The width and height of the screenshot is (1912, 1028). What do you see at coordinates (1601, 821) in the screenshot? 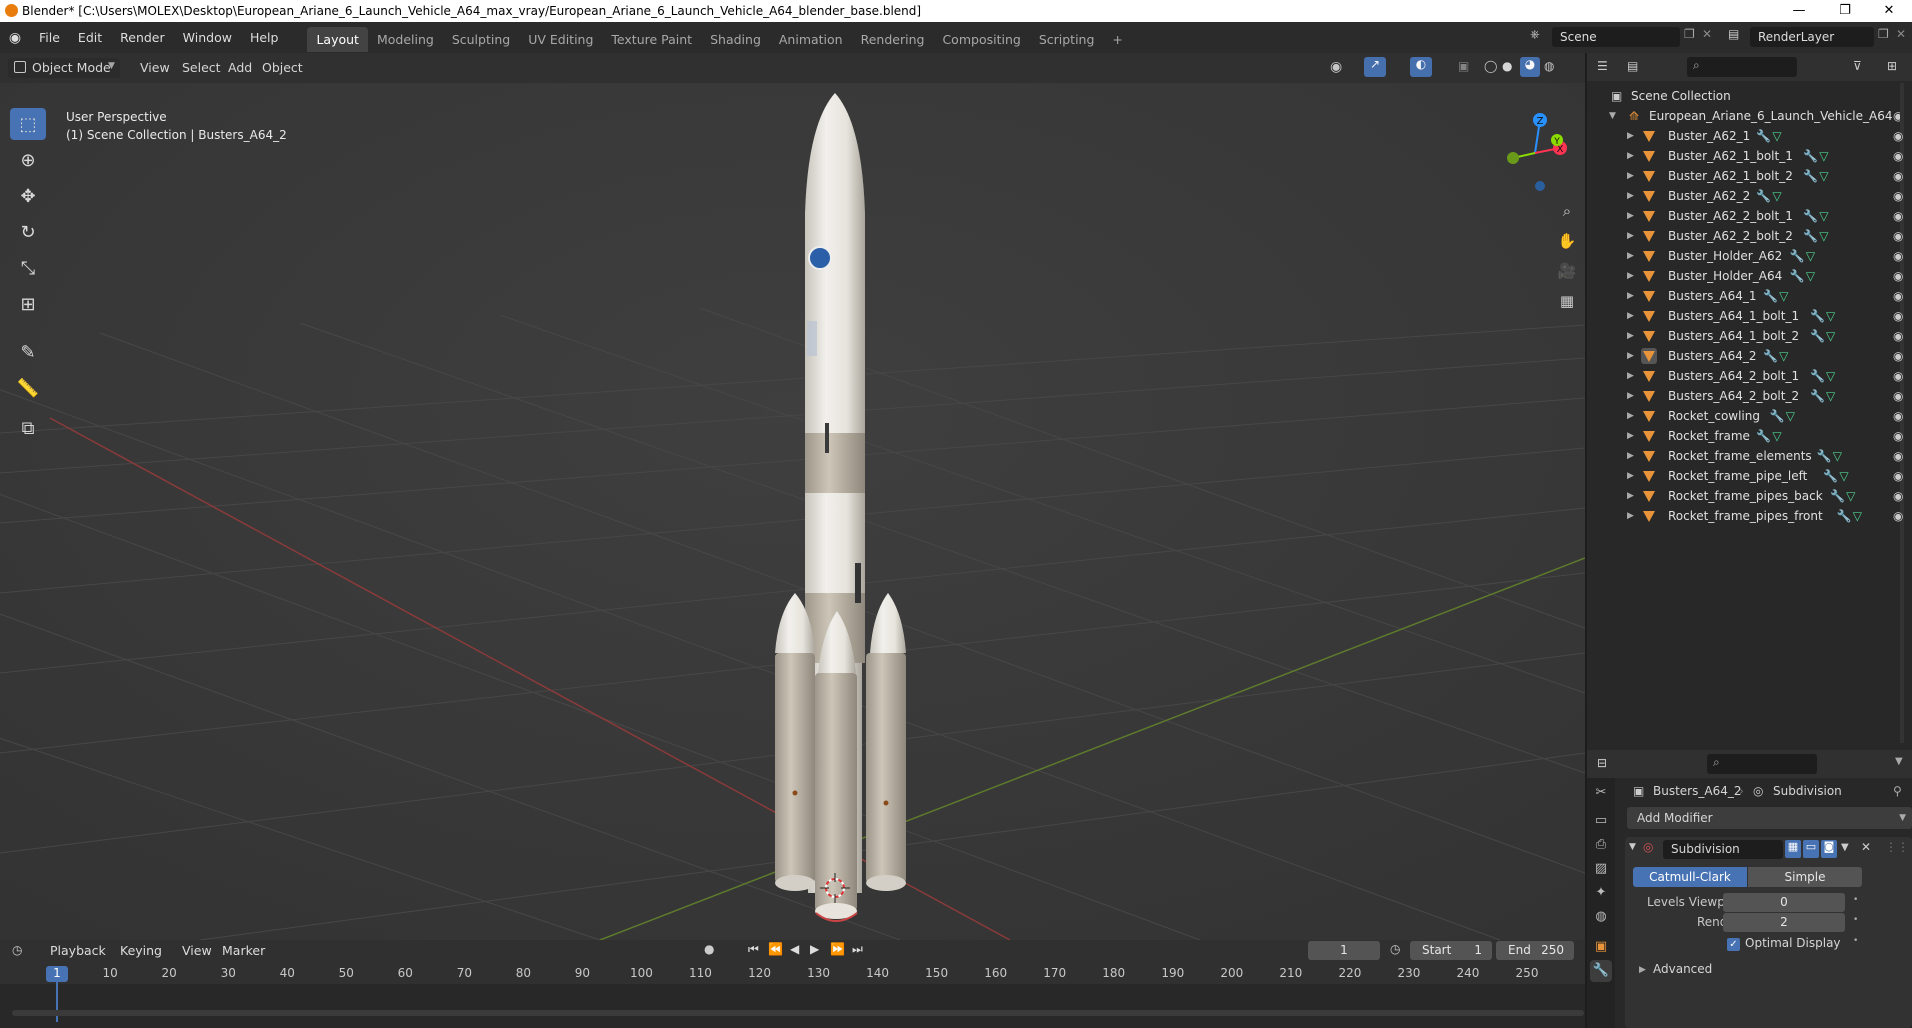
I see `render-tab-icon: ▭` at bounding box center [1601, 821].